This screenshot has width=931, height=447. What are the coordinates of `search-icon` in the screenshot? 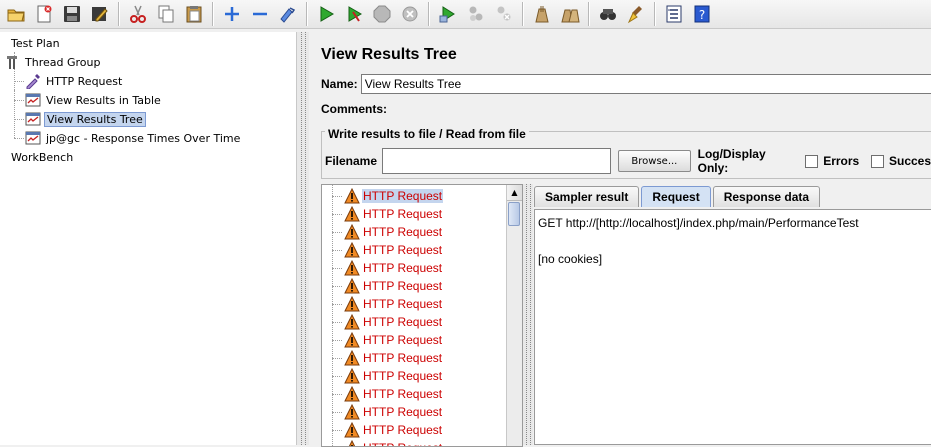 It's located at (608, 14).